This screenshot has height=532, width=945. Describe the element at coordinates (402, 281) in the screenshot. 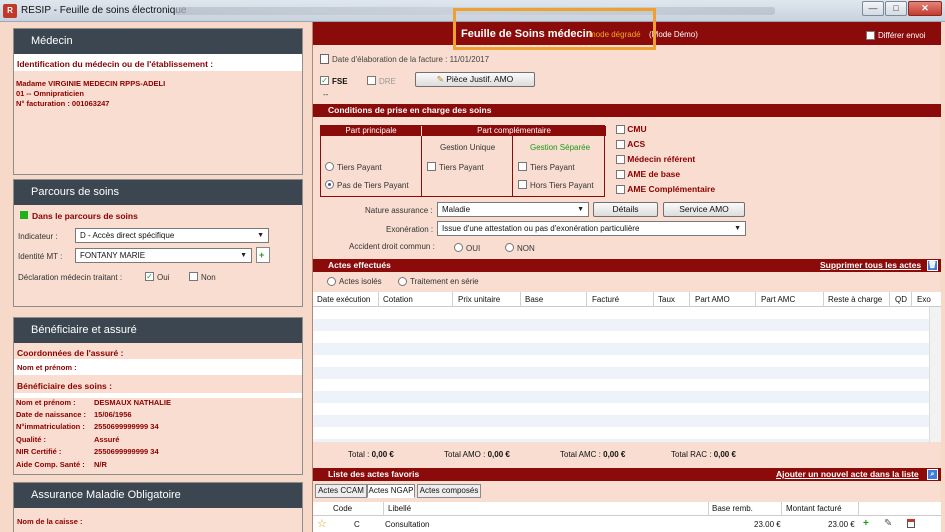

I see `traitement-serie-radio` at that location.